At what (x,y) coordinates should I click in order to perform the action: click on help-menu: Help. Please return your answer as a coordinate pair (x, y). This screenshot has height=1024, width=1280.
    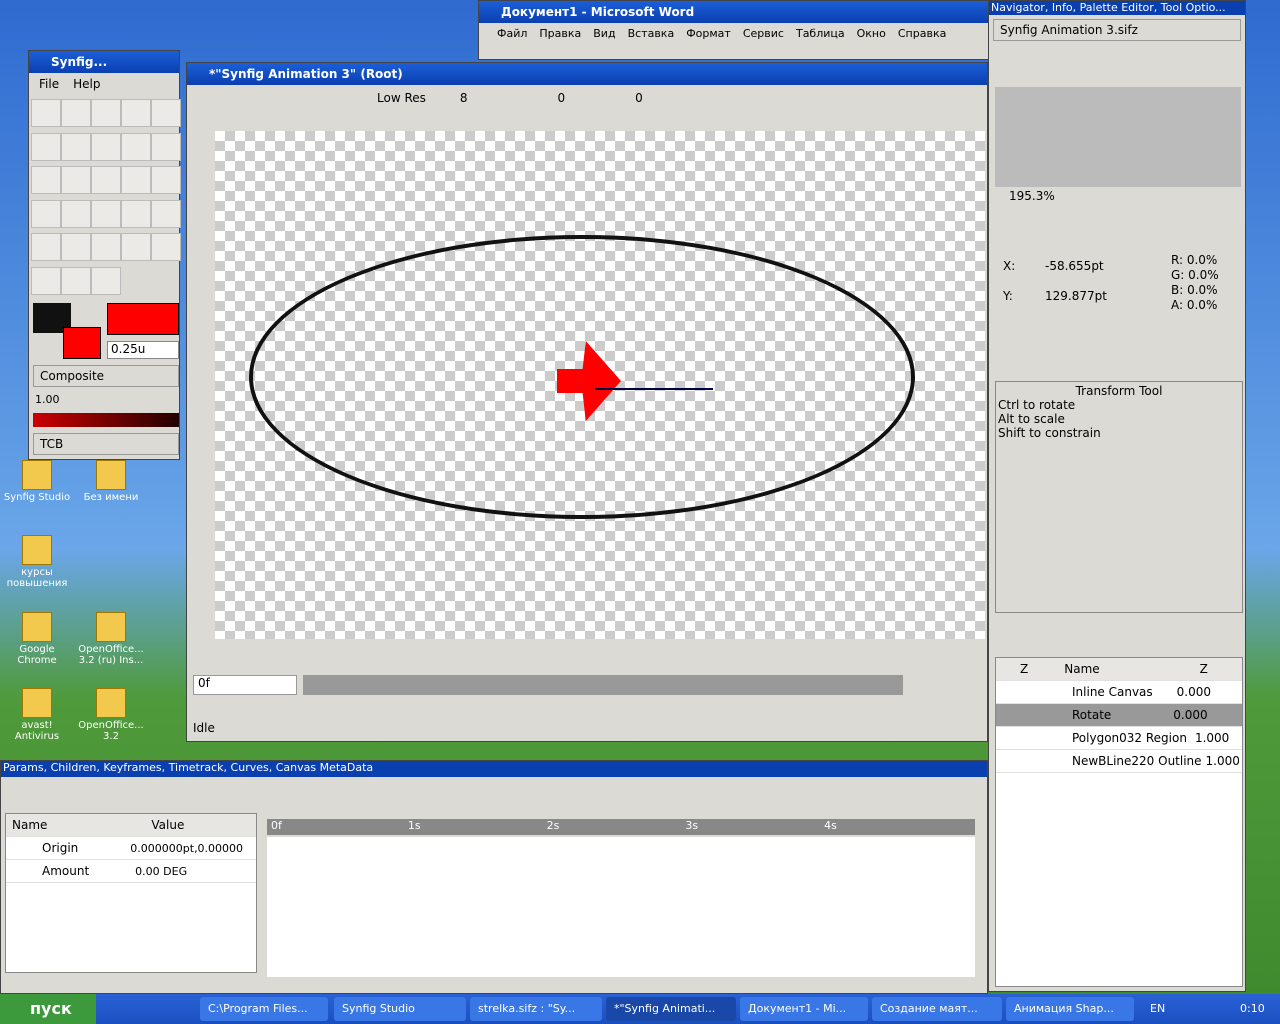
    Looking at the image, I should click on (86, 84).